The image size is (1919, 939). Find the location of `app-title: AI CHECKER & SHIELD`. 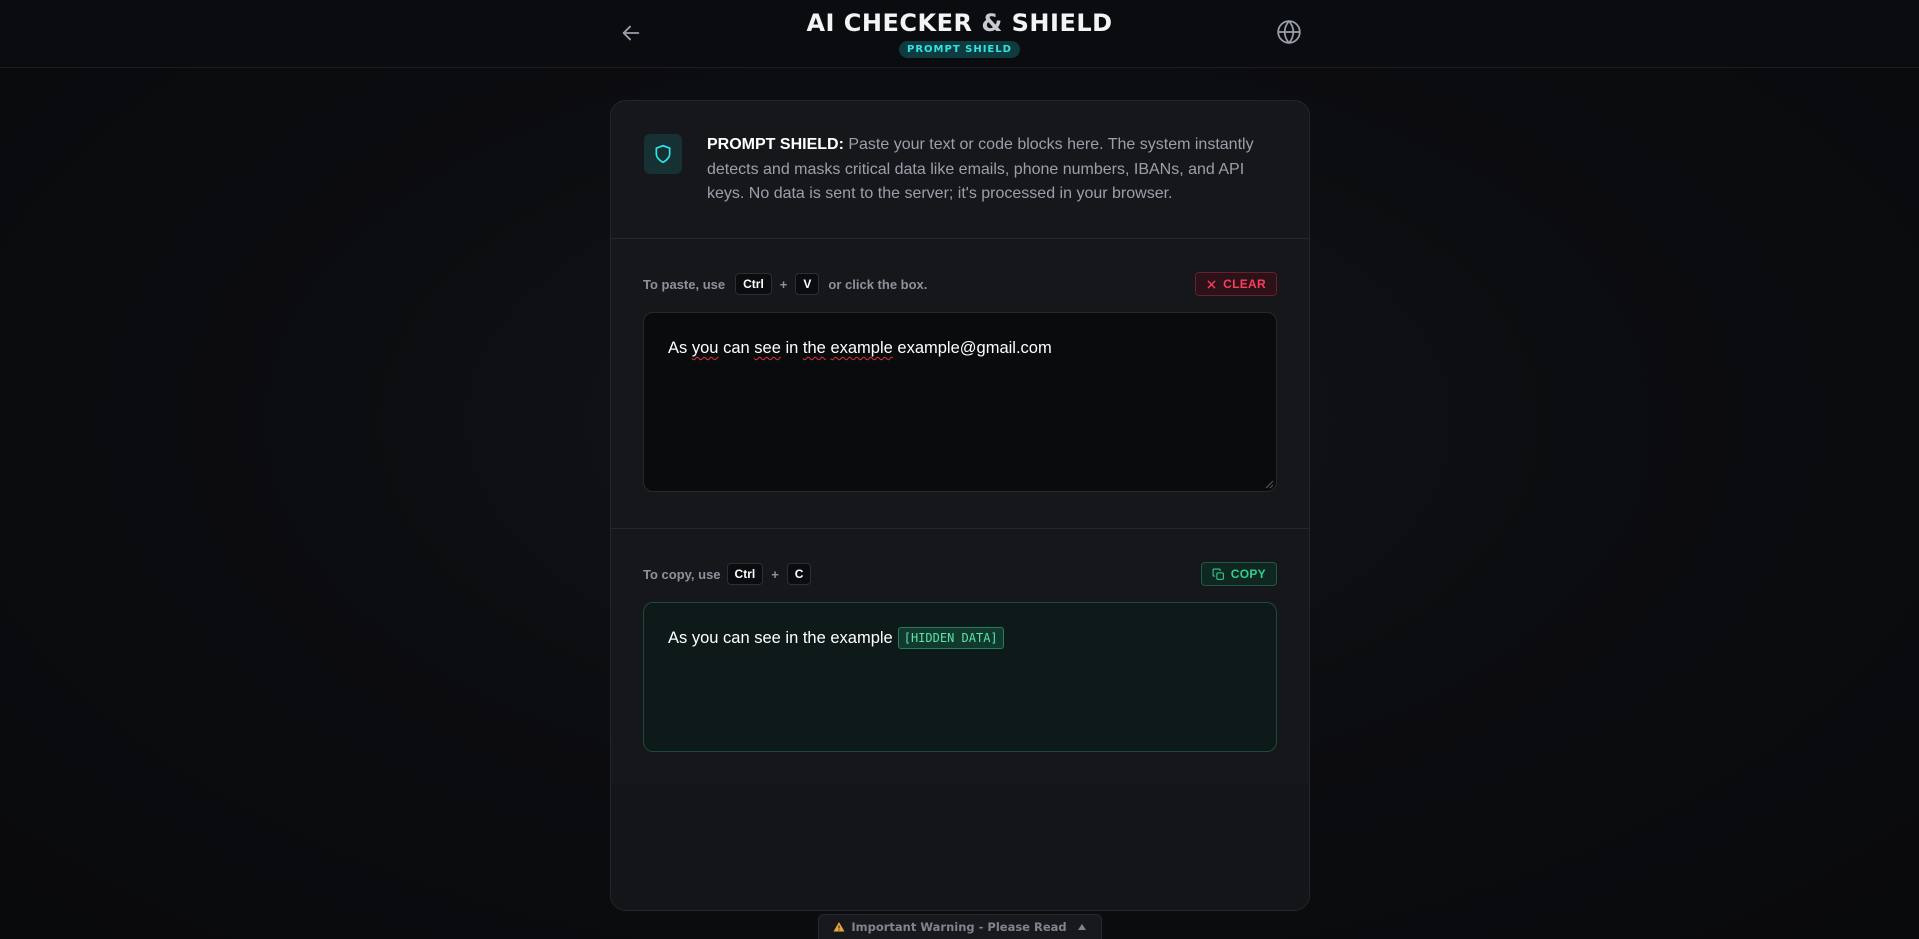

app-title: AI CHECKER & SHIELD is located at coordinates (959, 23).